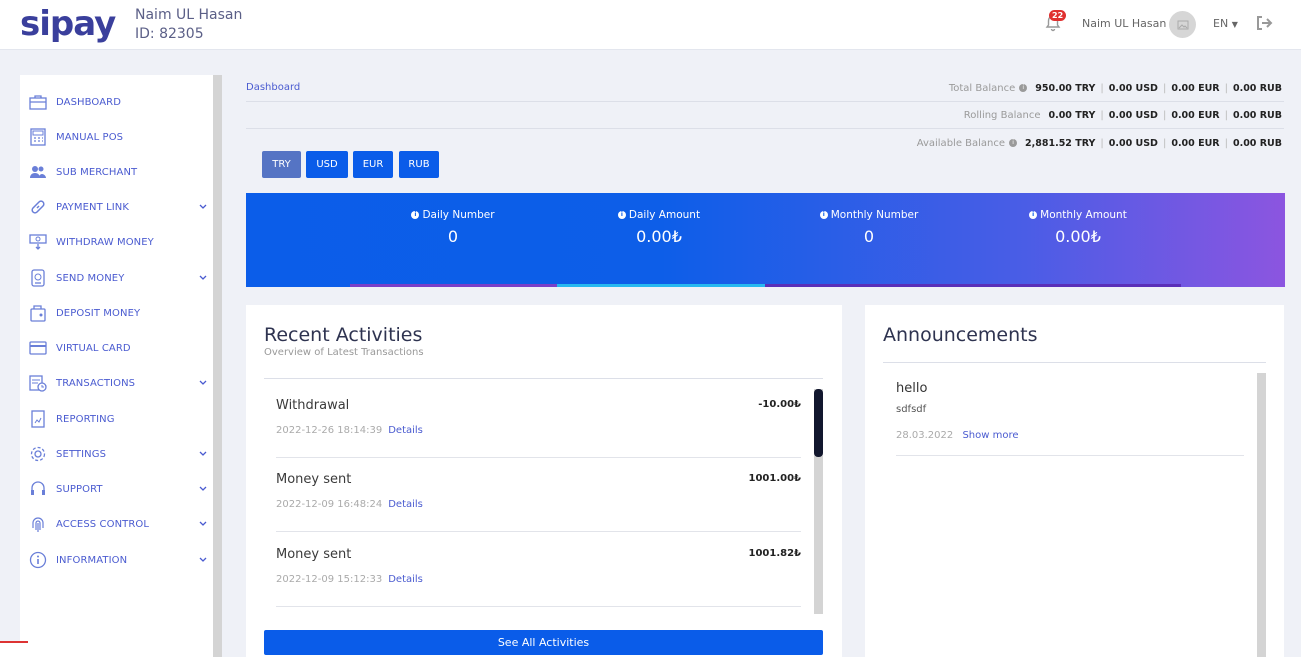  I want to click on sidebar-item-deposit-money: DEPOSIT MONEY, so click(118, 313).